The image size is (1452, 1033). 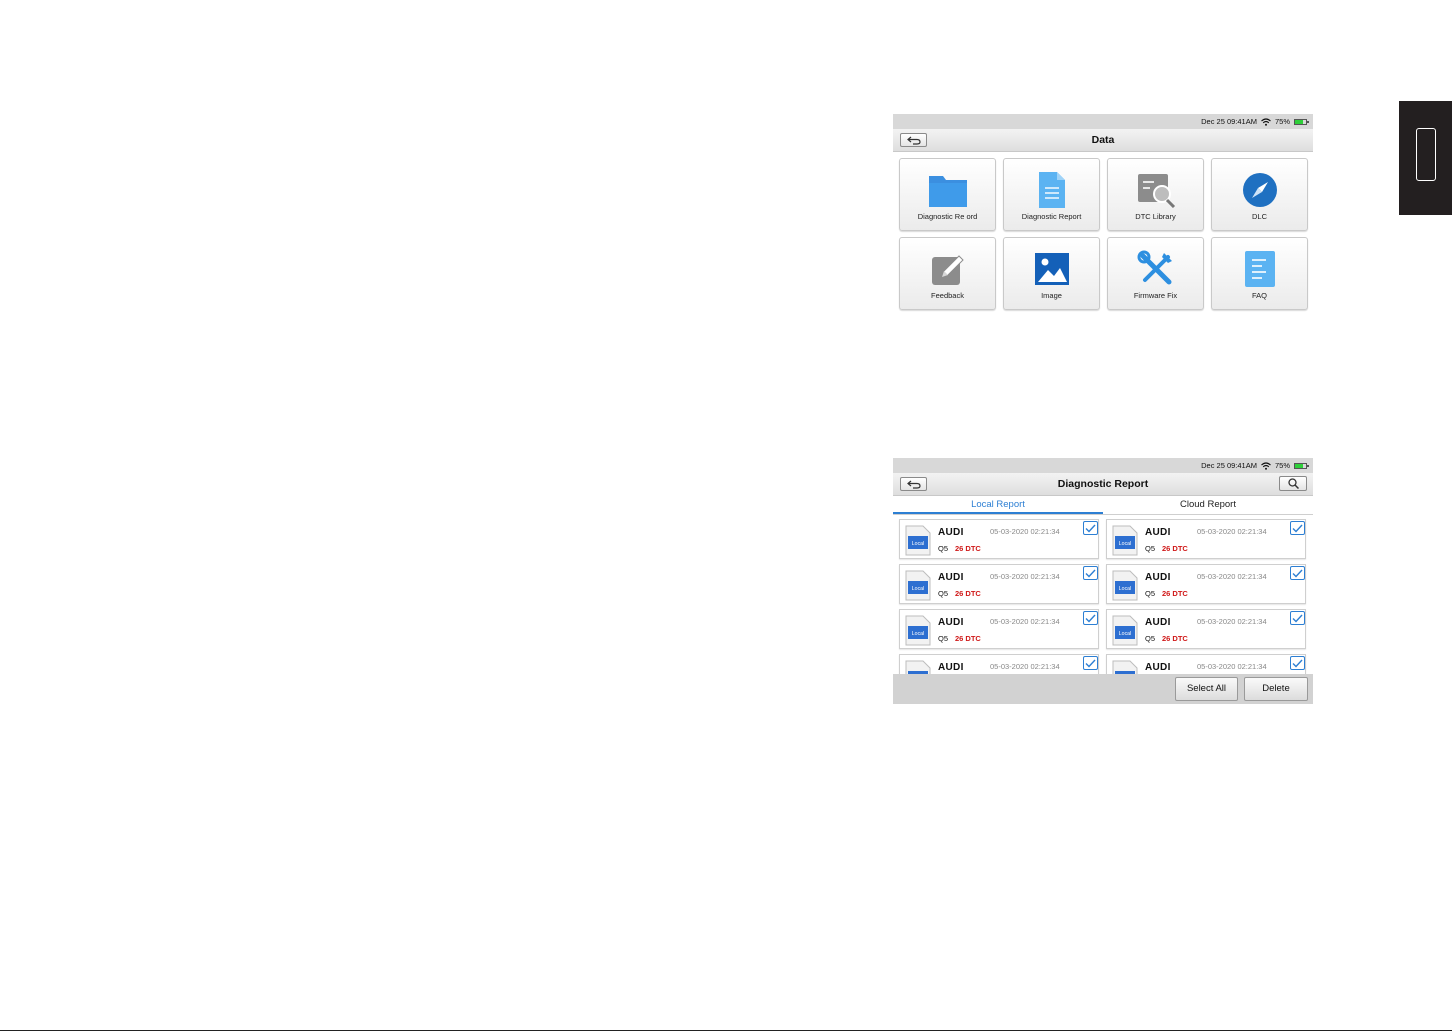 I want to click on tools-icon, so click(x=1156, y=269).